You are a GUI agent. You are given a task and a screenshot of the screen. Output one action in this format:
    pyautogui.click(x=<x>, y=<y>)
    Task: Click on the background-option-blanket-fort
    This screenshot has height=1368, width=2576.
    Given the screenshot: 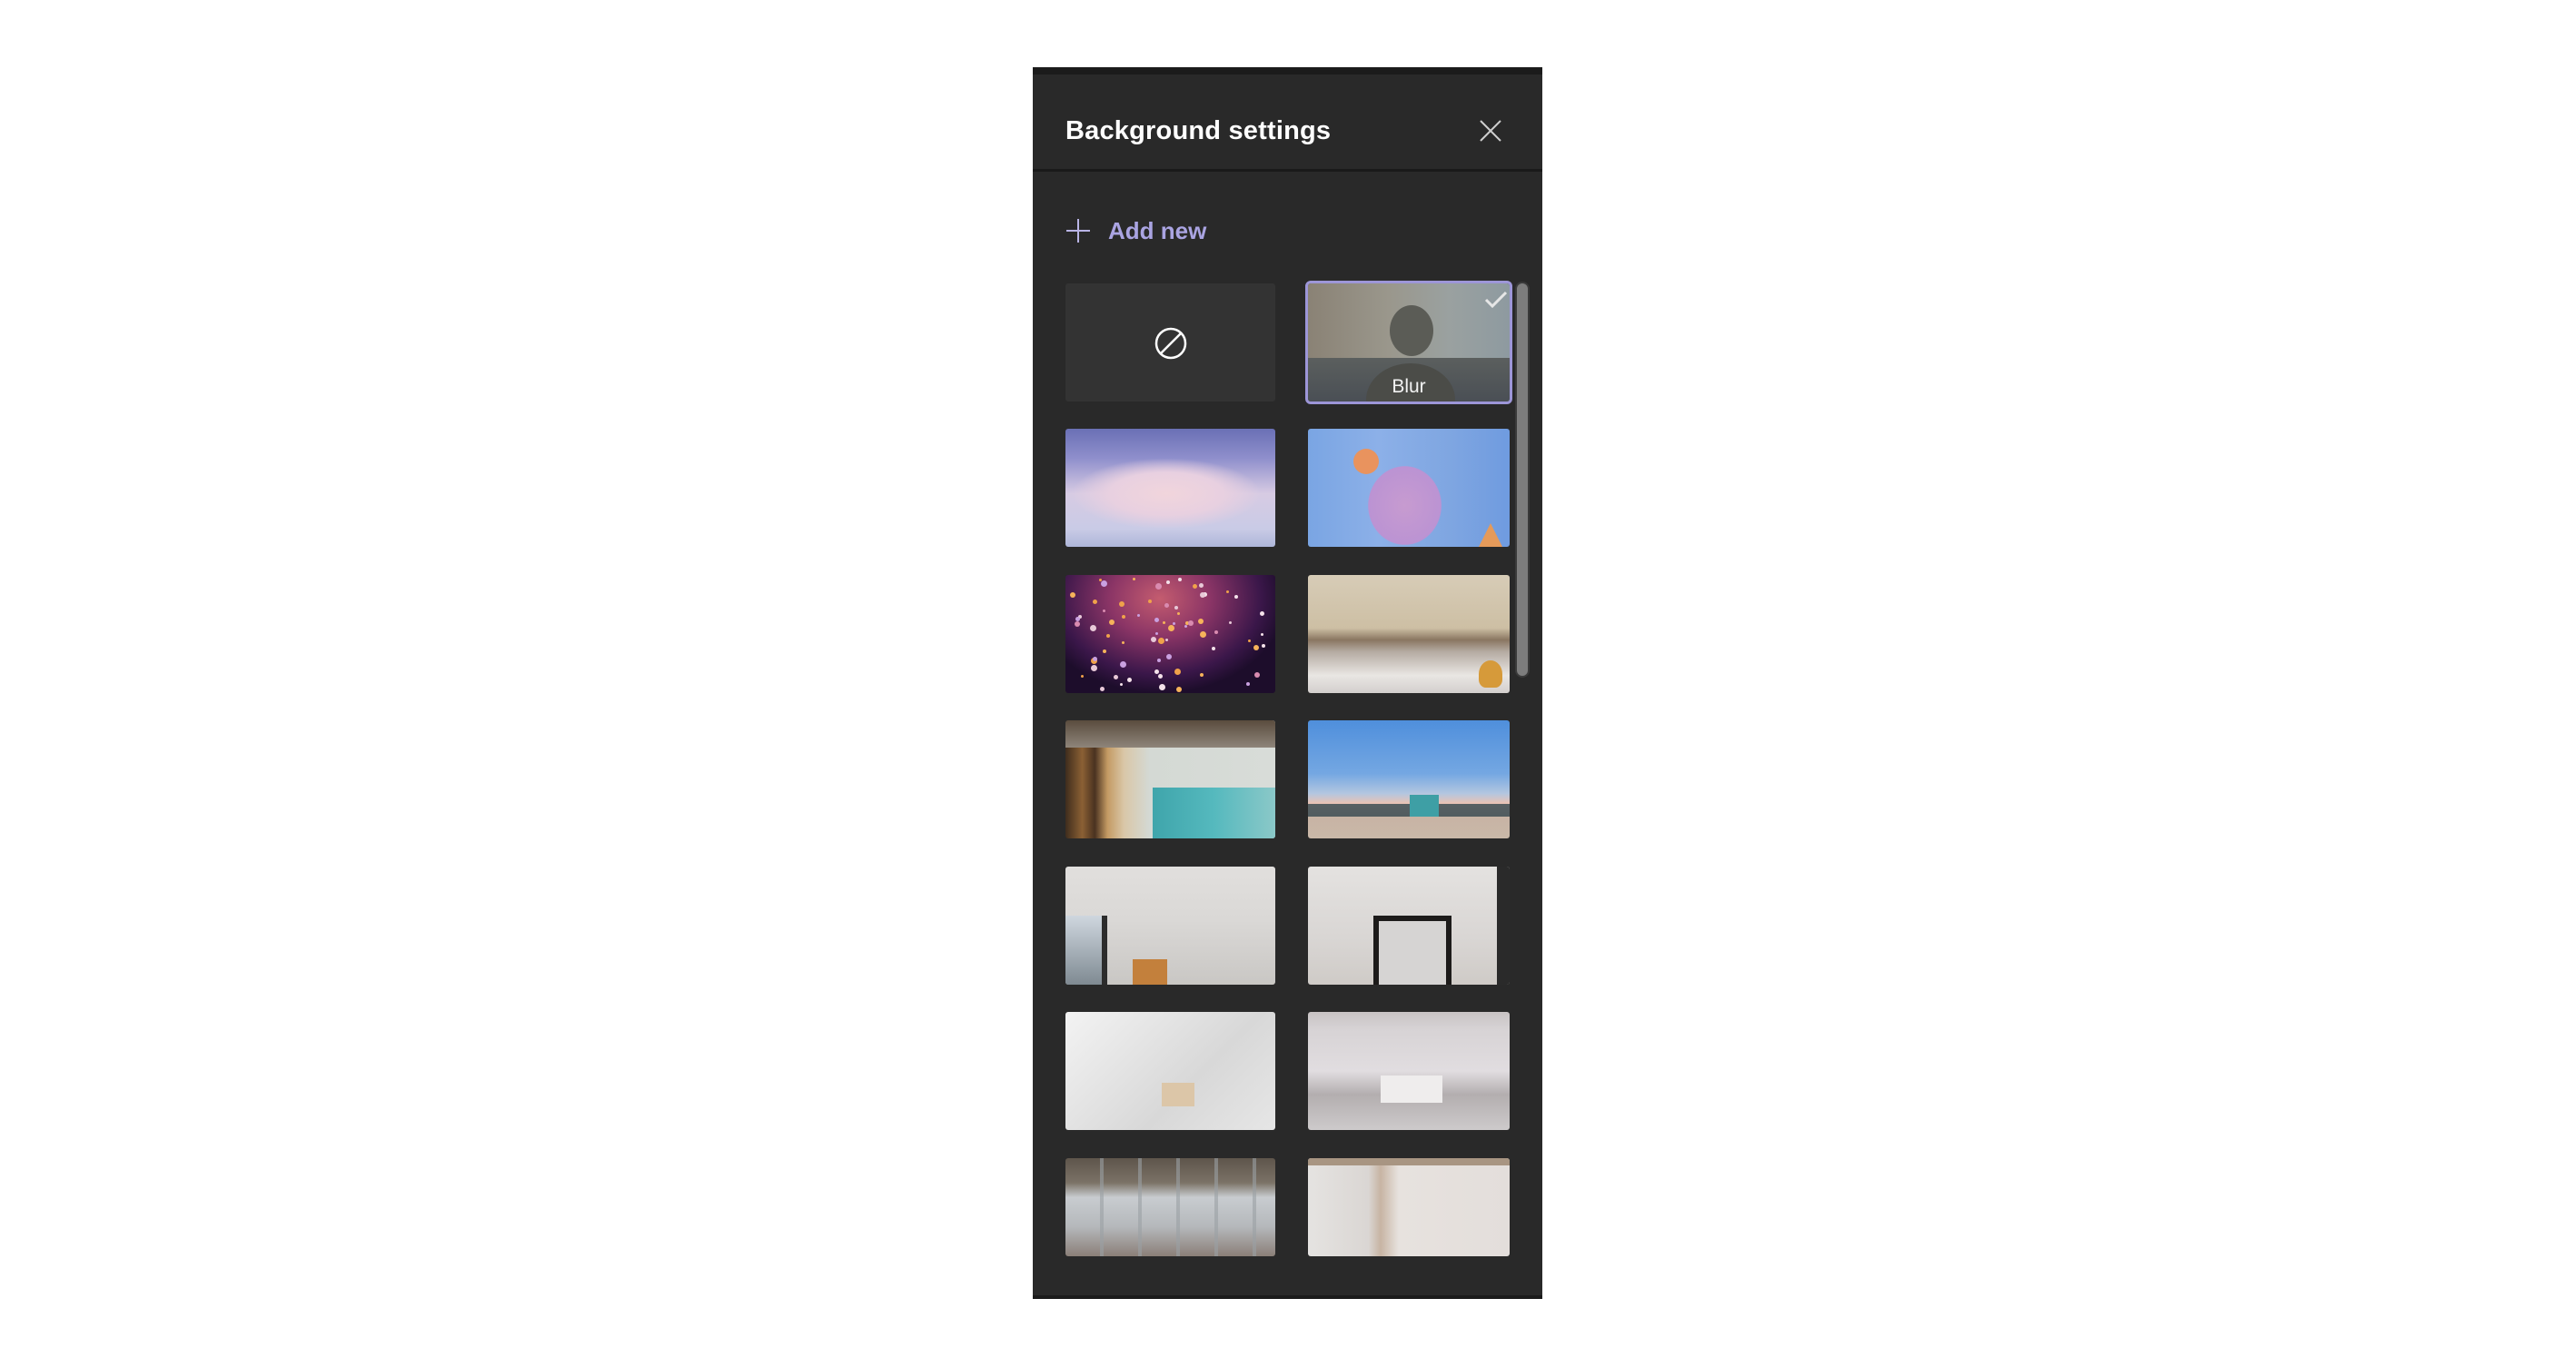 What is the action you would take?
    pyautogui.click(x=1409, y=634)
    